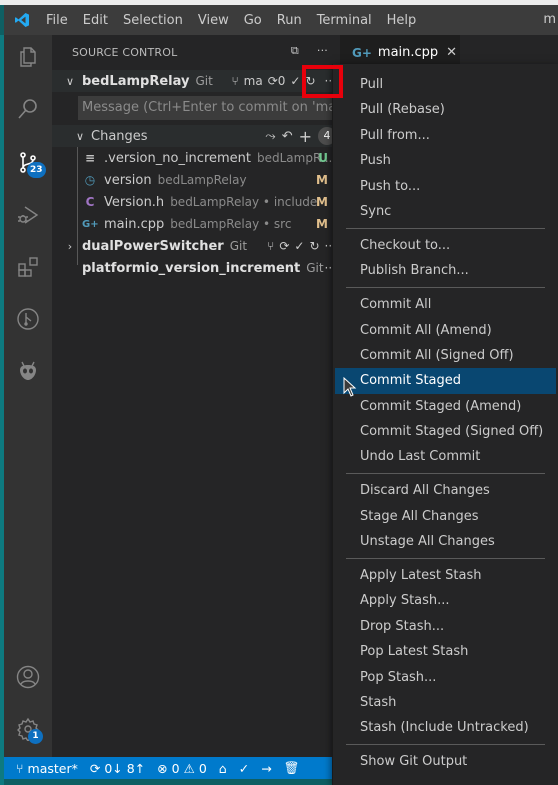 The width and height of the screenshot is (558, 785). What do you see at coordinates (322, 180) in the screenshot?
I see `file-status: M` at bounding box center [322, 180].